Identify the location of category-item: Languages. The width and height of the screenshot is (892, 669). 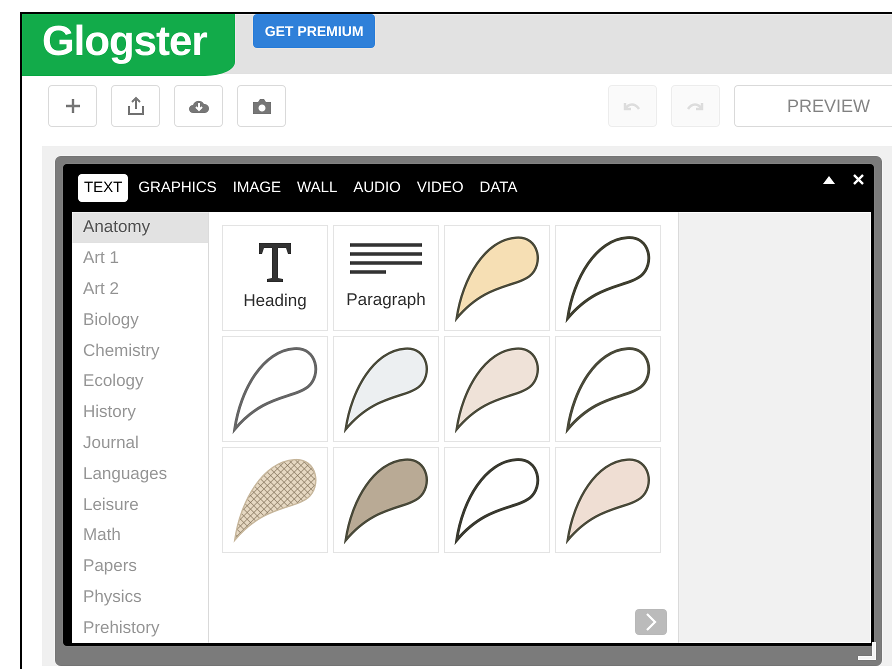
(140, 474).